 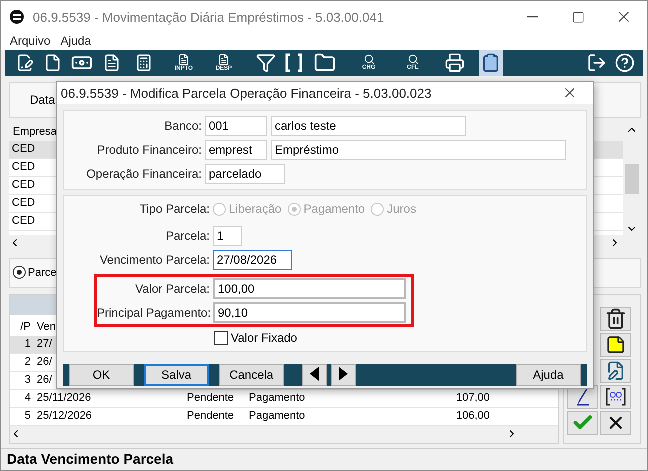 I want to click on table-row: 4 25/11/2026 Pendente Pagamento 107,00, so click(x=284, y=399).